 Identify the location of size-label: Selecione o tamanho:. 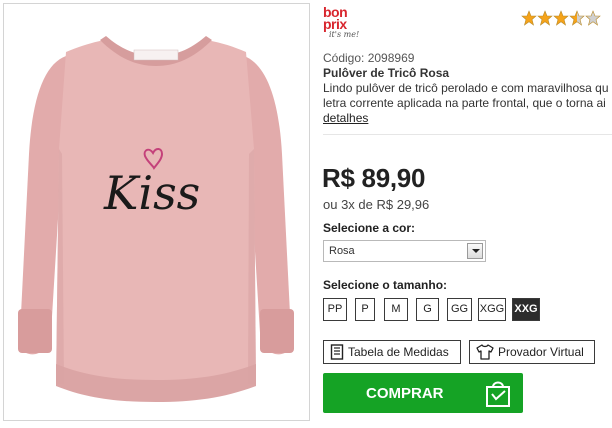
(385, 285).